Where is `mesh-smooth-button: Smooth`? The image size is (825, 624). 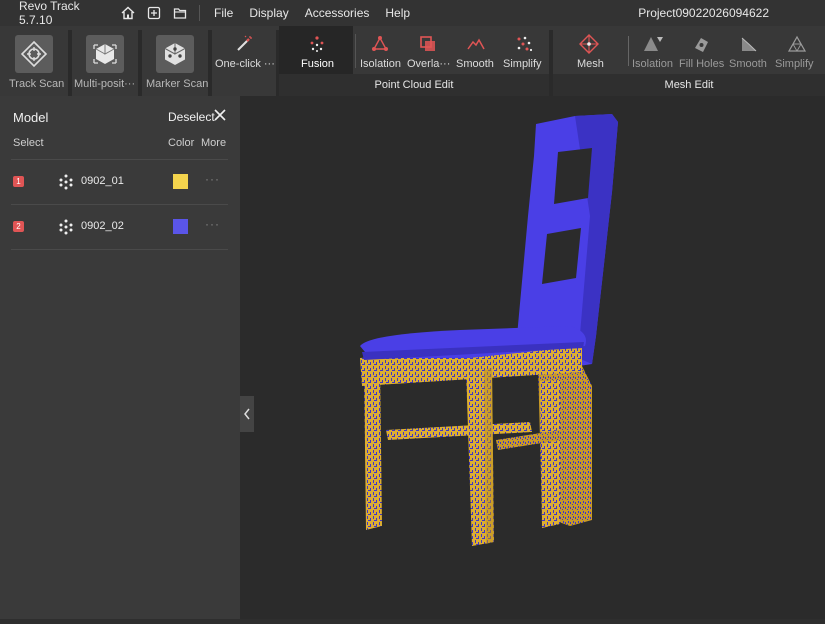 mesh-smooth-button: Smooth is located at coordinates (749, 50).